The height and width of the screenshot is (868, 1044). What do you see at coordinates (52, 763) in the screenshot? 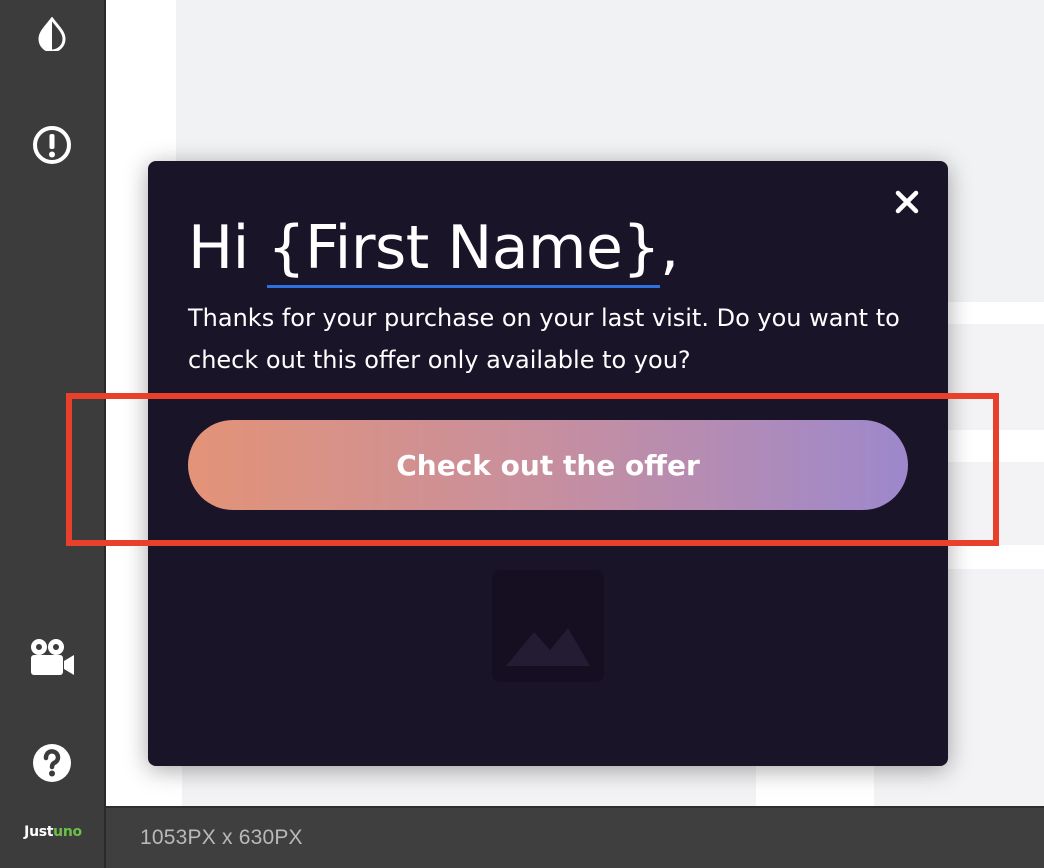
I see `help-icon` at bounding box center [52, 763].